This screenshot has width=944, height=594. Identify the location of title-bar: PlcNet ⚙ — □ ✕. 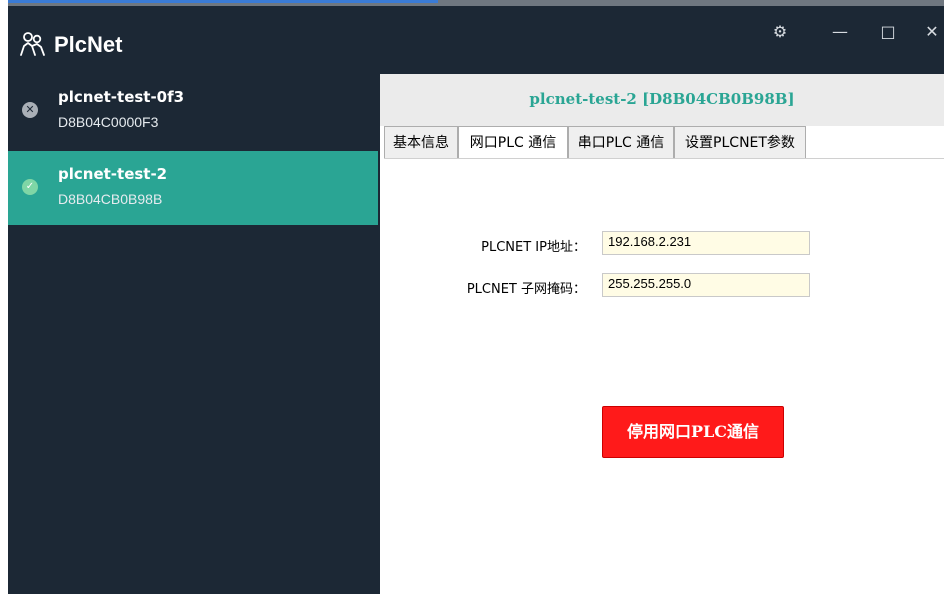
(476, 40).